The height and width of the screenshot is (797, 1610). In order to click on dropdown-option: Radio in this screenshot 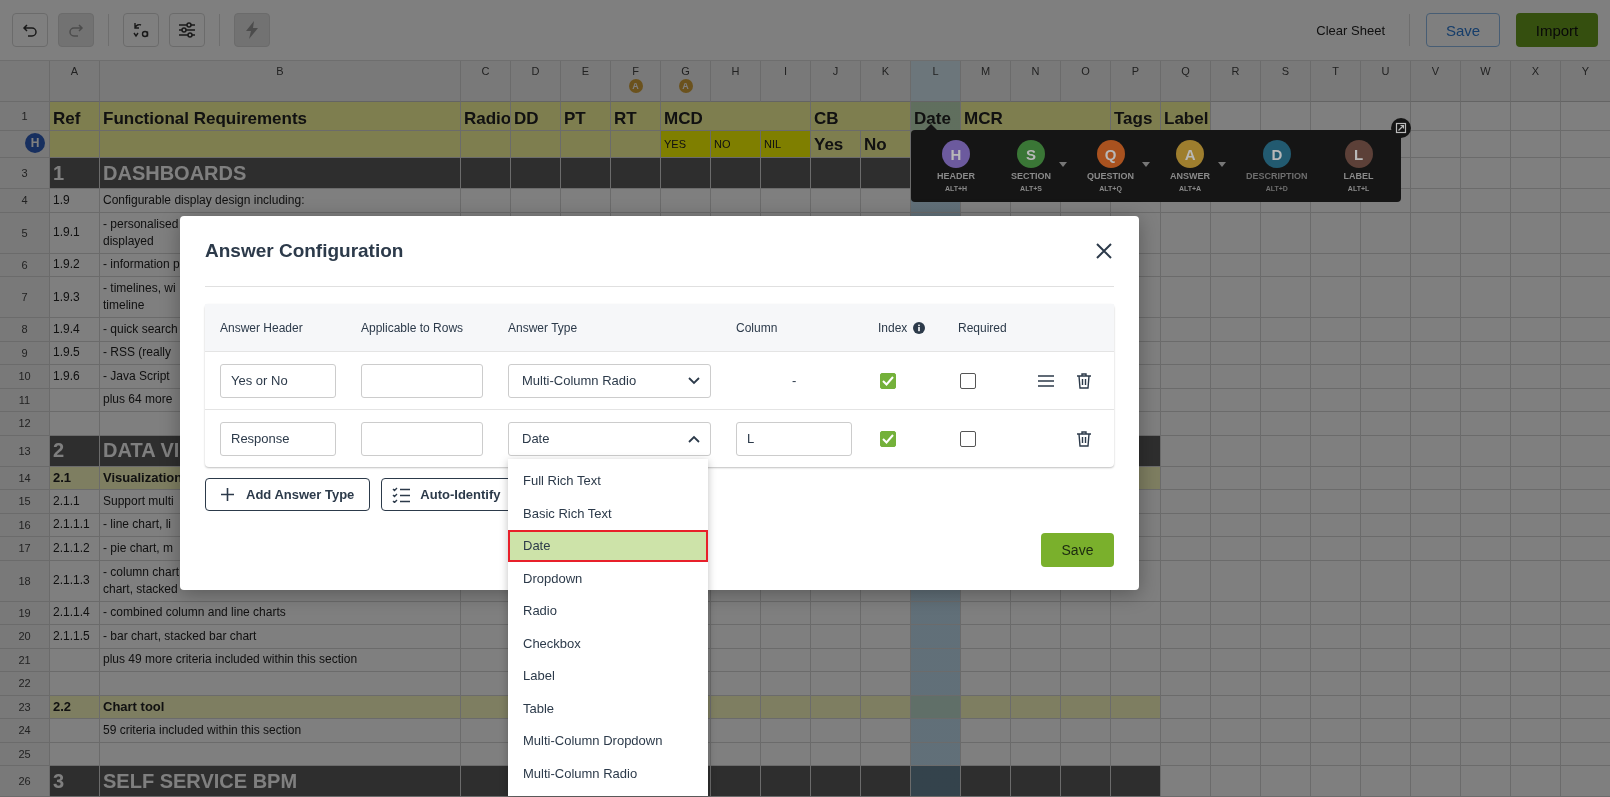, I will do `click(608, 610)`.